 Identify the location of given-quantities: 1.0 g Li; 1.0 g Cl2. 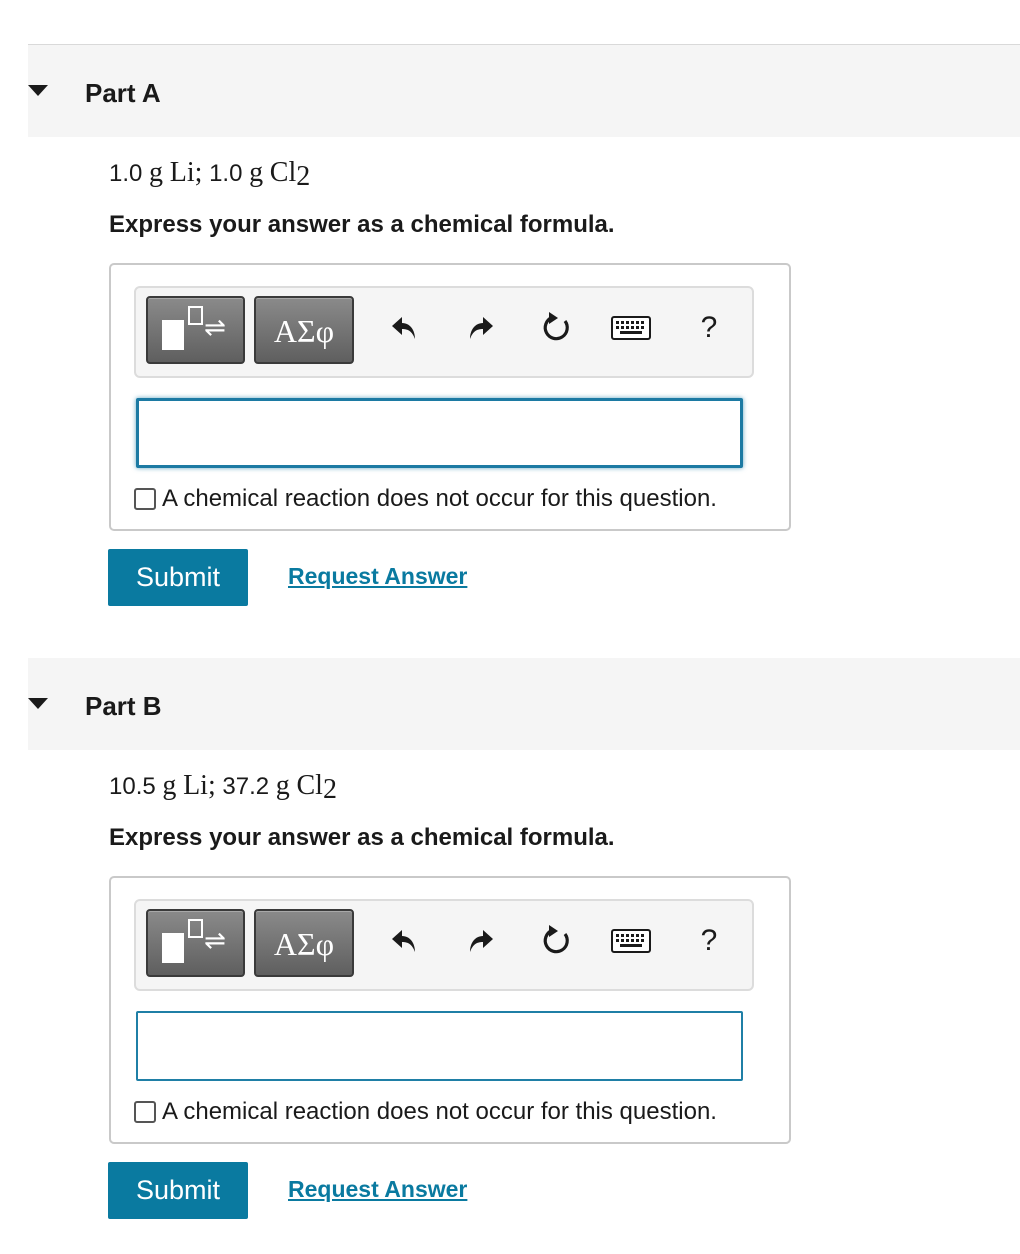
(209, 175).